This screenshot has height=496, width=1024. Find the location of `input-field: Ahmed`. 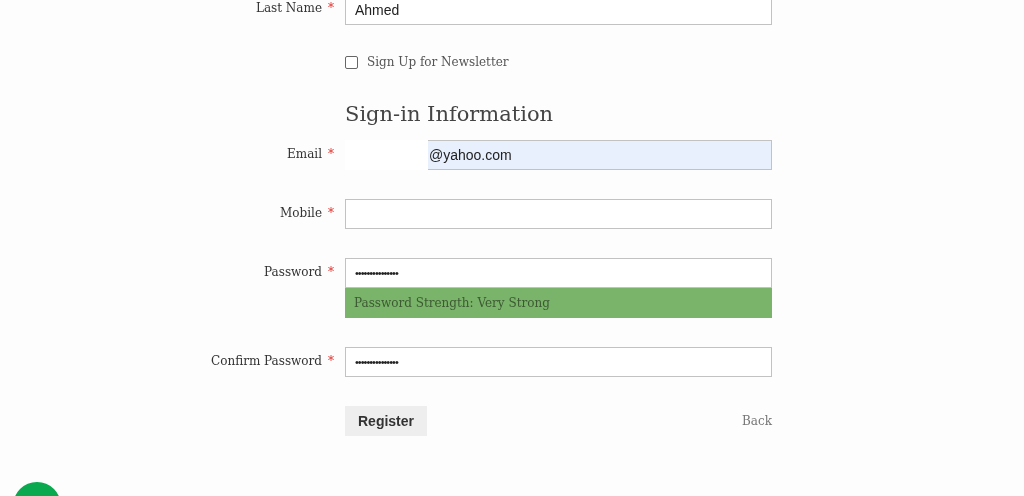

input-field: Ahmed is located at coordinates (558, 12).